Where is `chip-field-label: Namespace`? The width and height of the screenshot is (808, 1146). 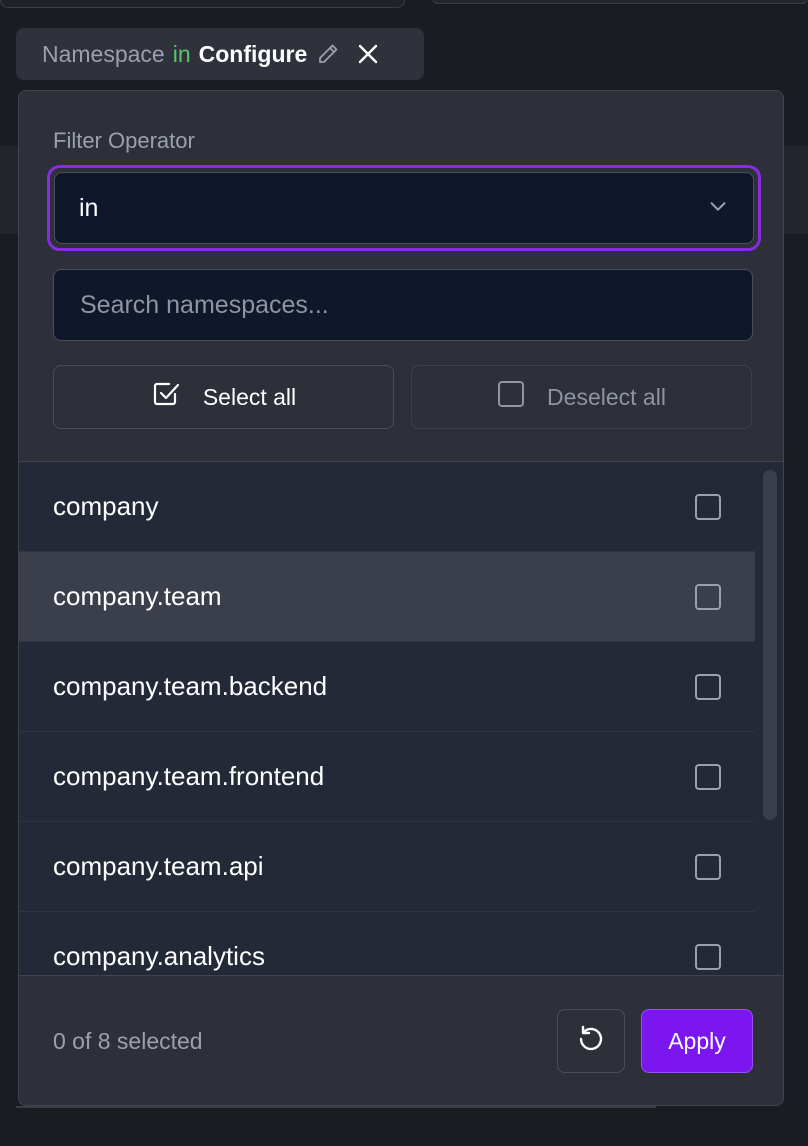 chip-field-label: Namespace is located at coordinates (103, 53).